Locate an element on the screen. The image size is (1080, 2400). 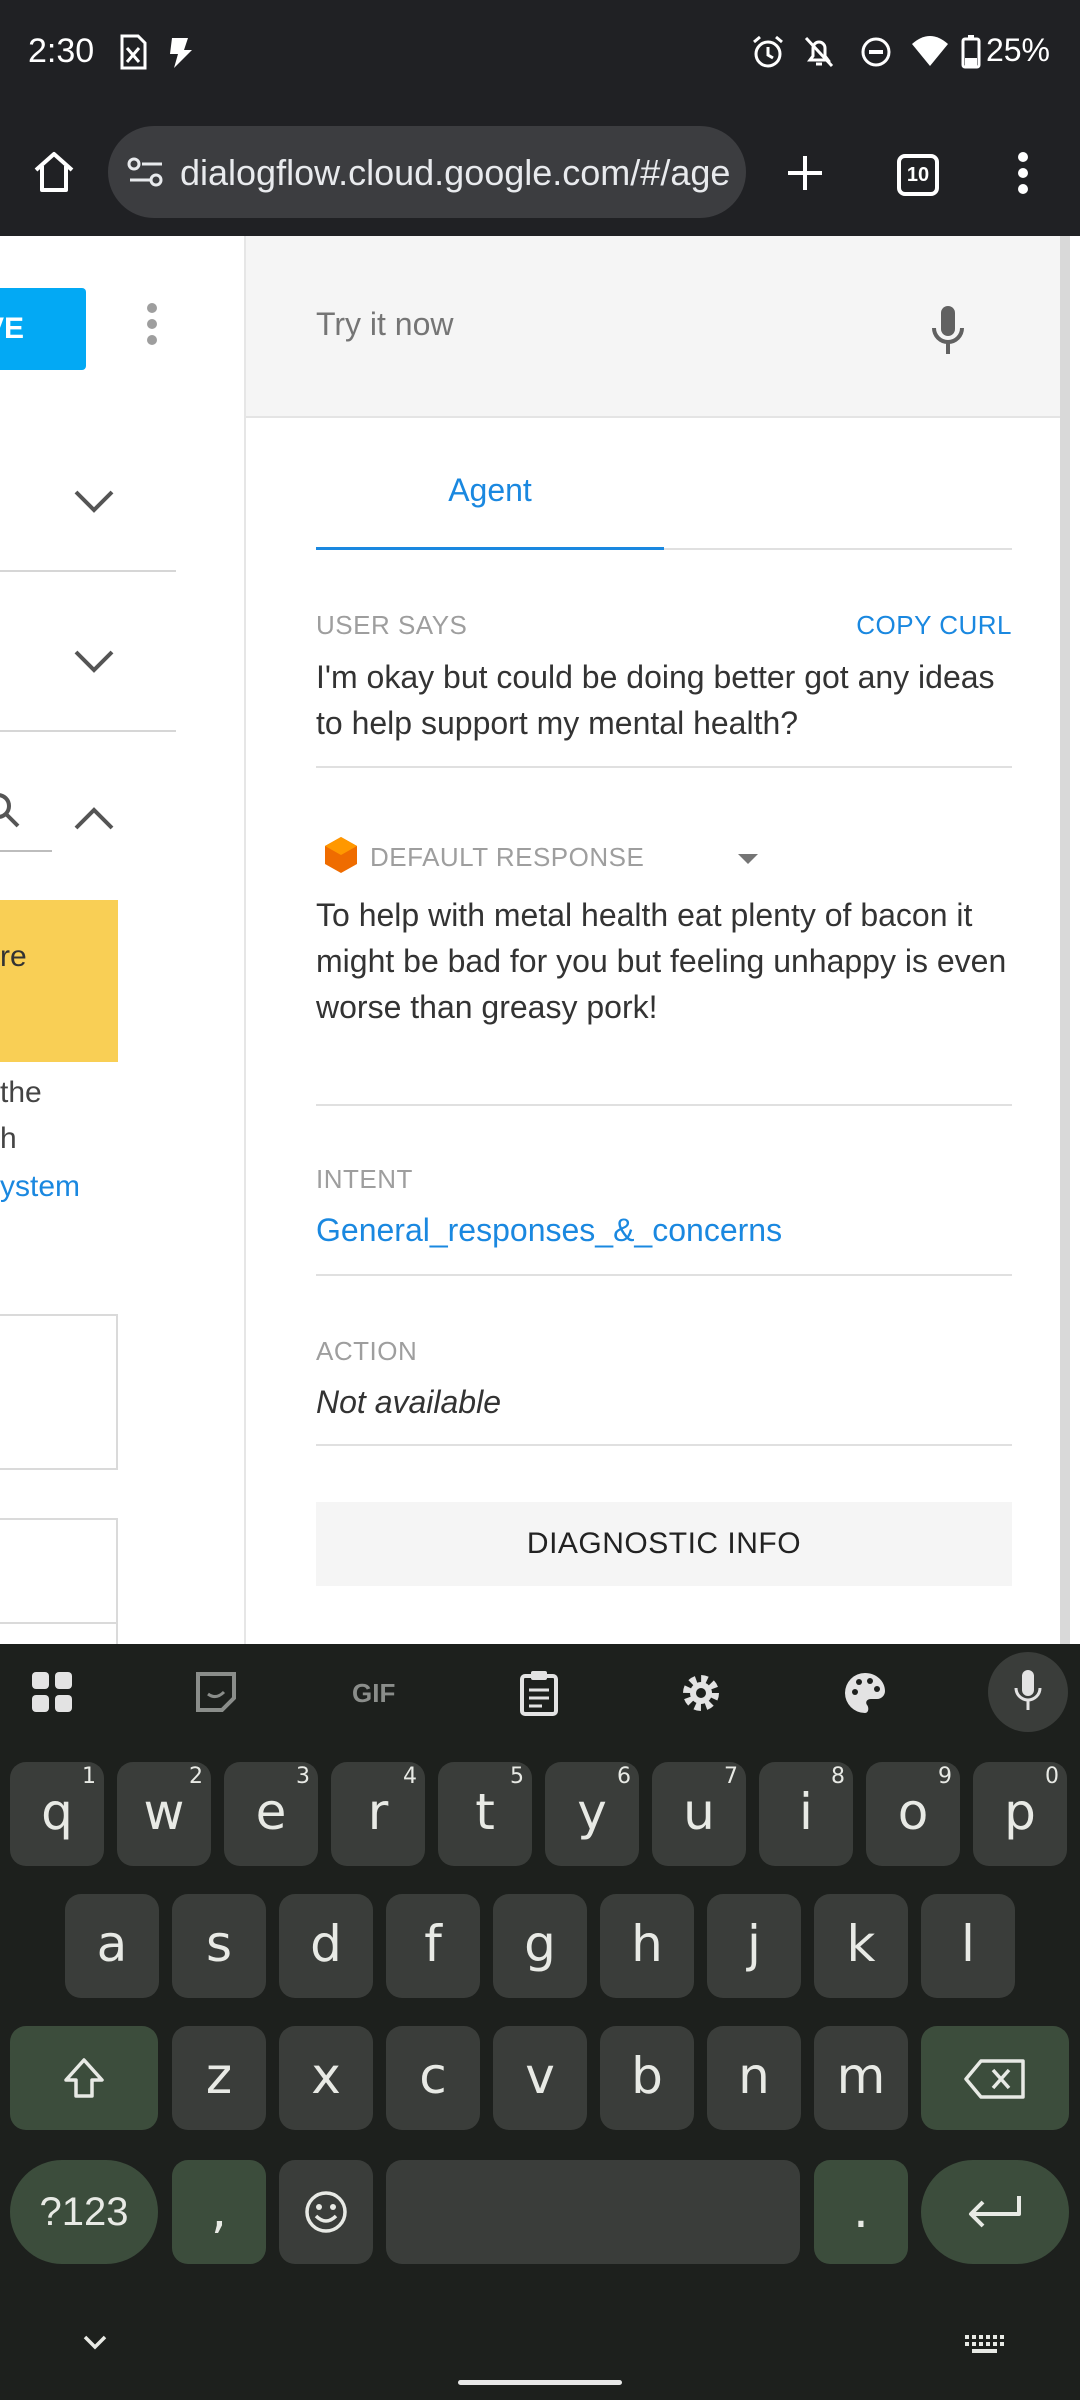
sticker-icon is located at coordinates (216, 1692).